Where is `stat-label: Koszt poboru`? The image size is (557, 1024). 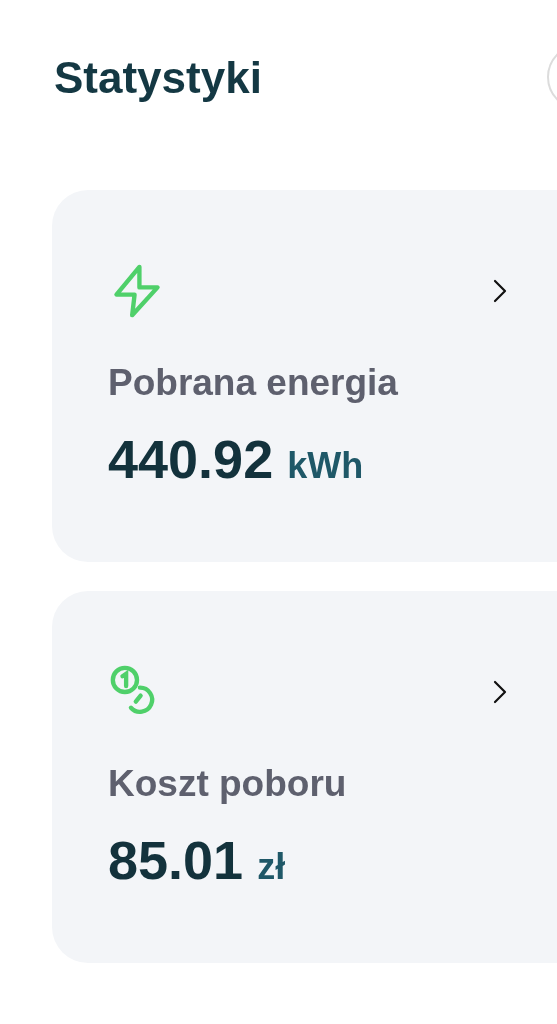 stat-label: Koszt poboru is located at coordinates (228, 784).